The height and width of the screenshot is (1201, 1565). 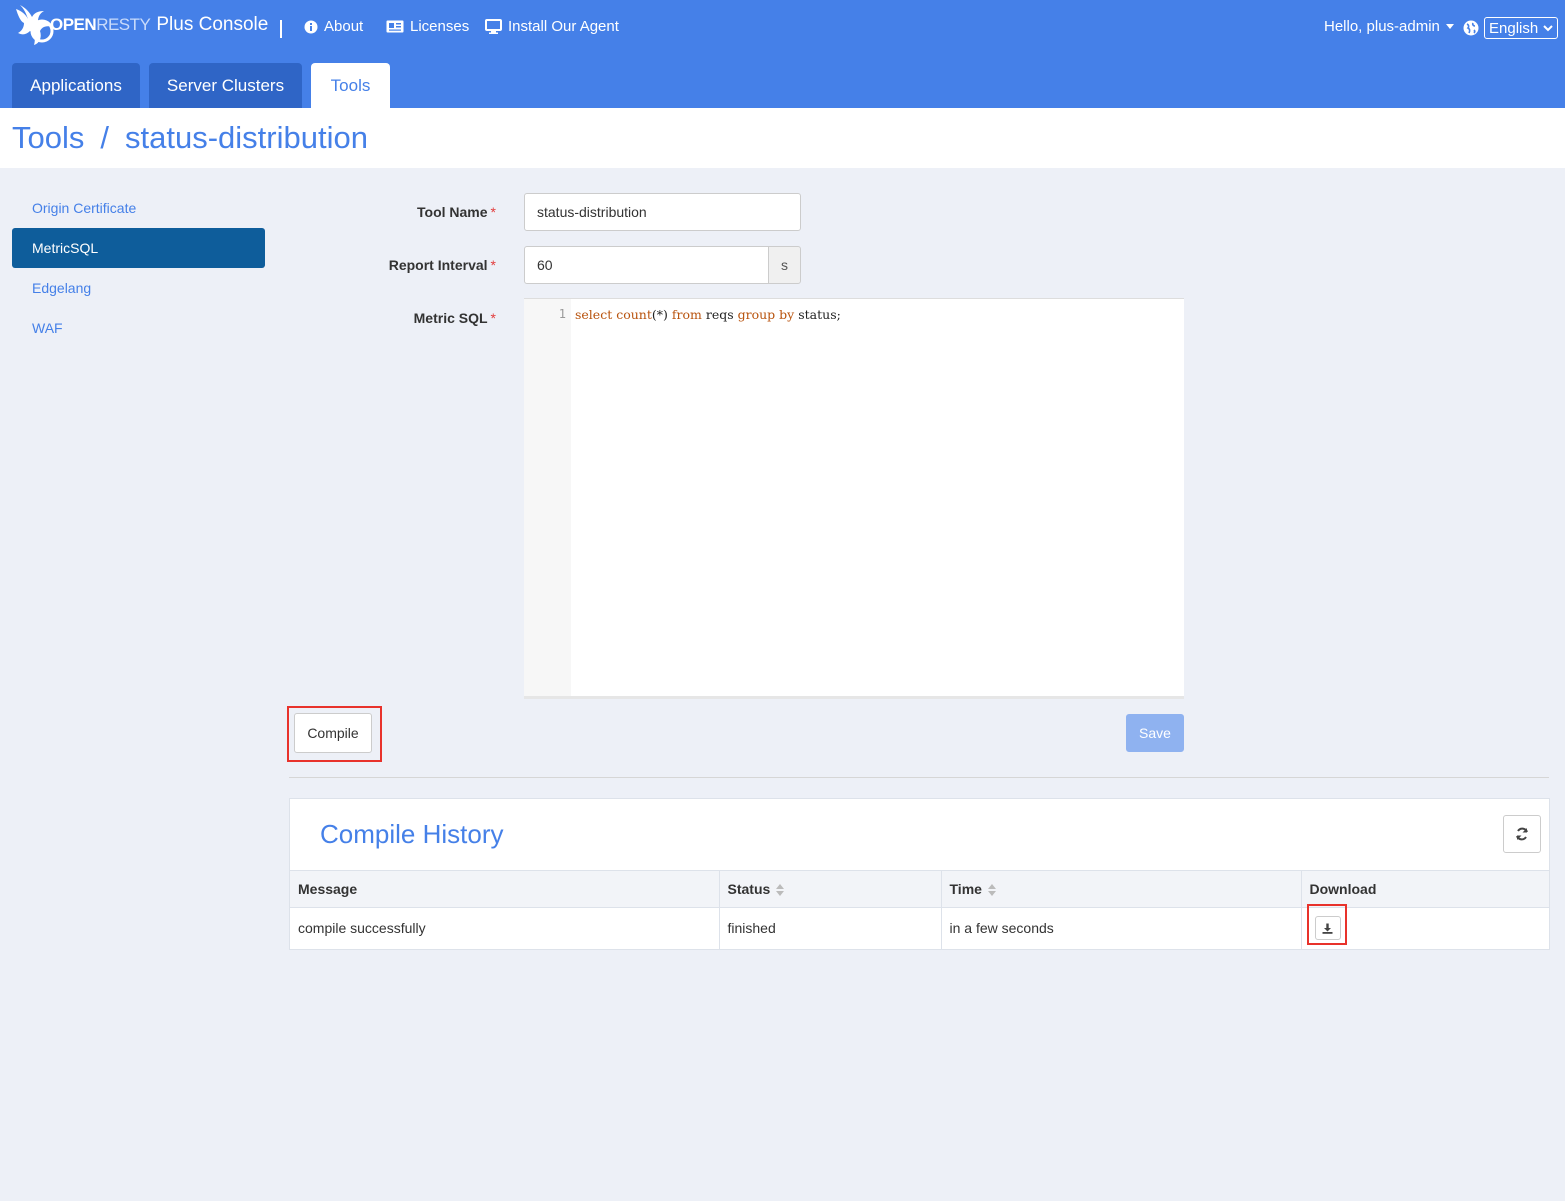 What do you see at coordinates (662, 212) in the screenshot?
I see `tool-name-input: status-distribution` at bounding box center [662, 212].